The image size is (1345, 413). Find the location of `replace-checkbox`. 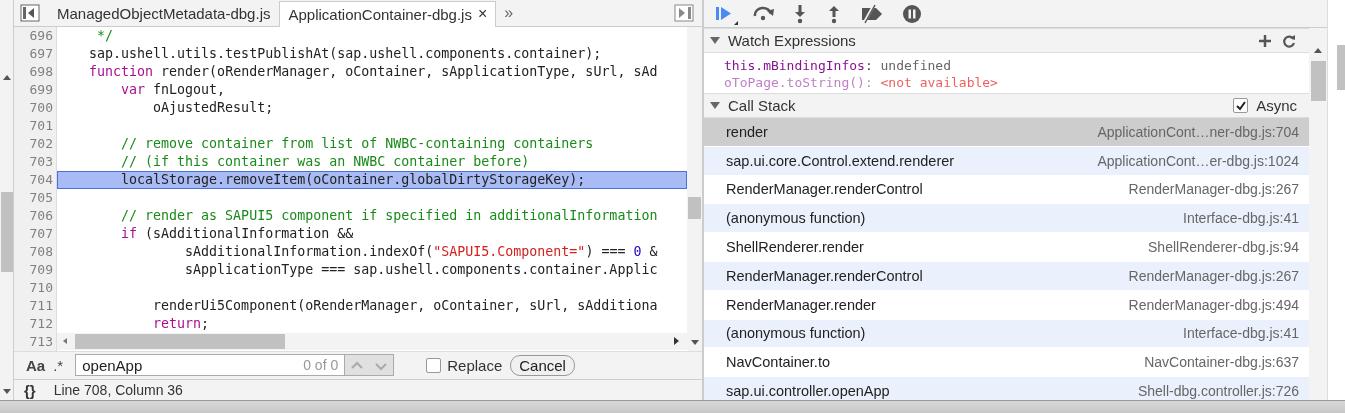

replace-checkbox is located at coordinates (434, 365).